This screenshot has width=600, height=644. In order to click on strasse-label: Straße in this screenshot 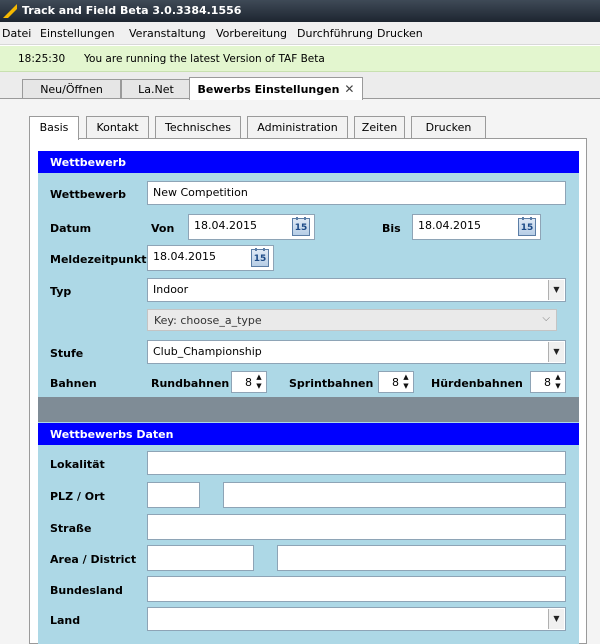, I will do `click(71, 528)`.